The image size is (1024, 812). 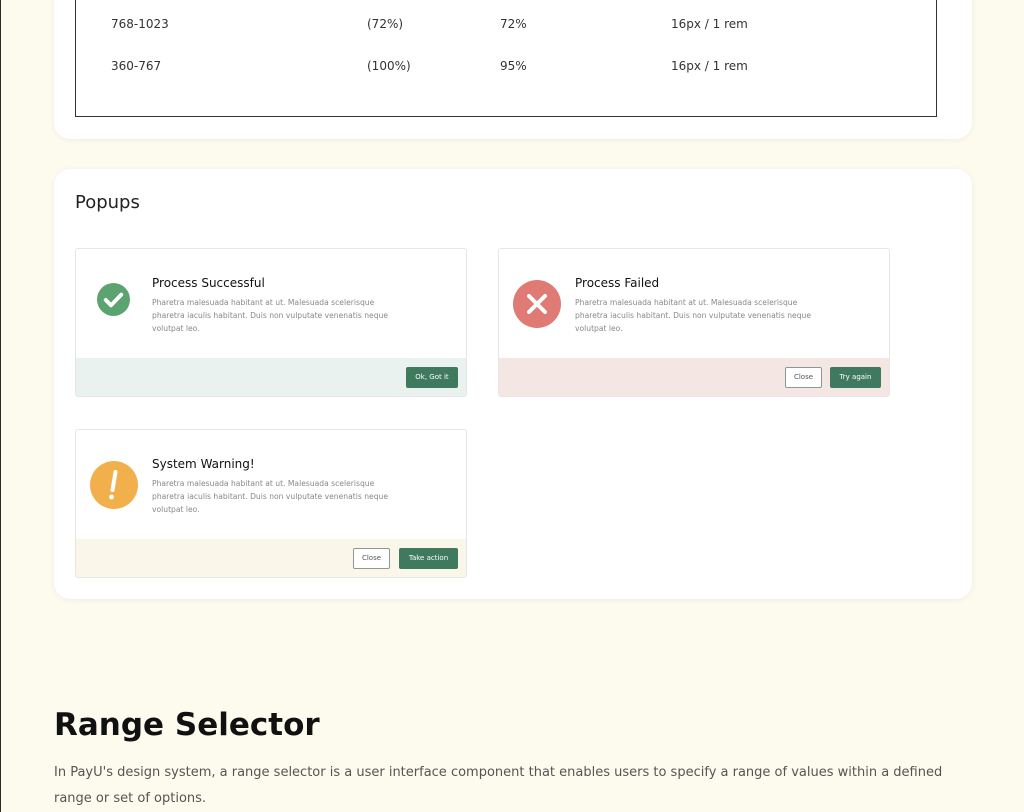 I want to click on table-row: 360-767 (100%) 95% 16px / 1 rem, so click(x=506, y=69).